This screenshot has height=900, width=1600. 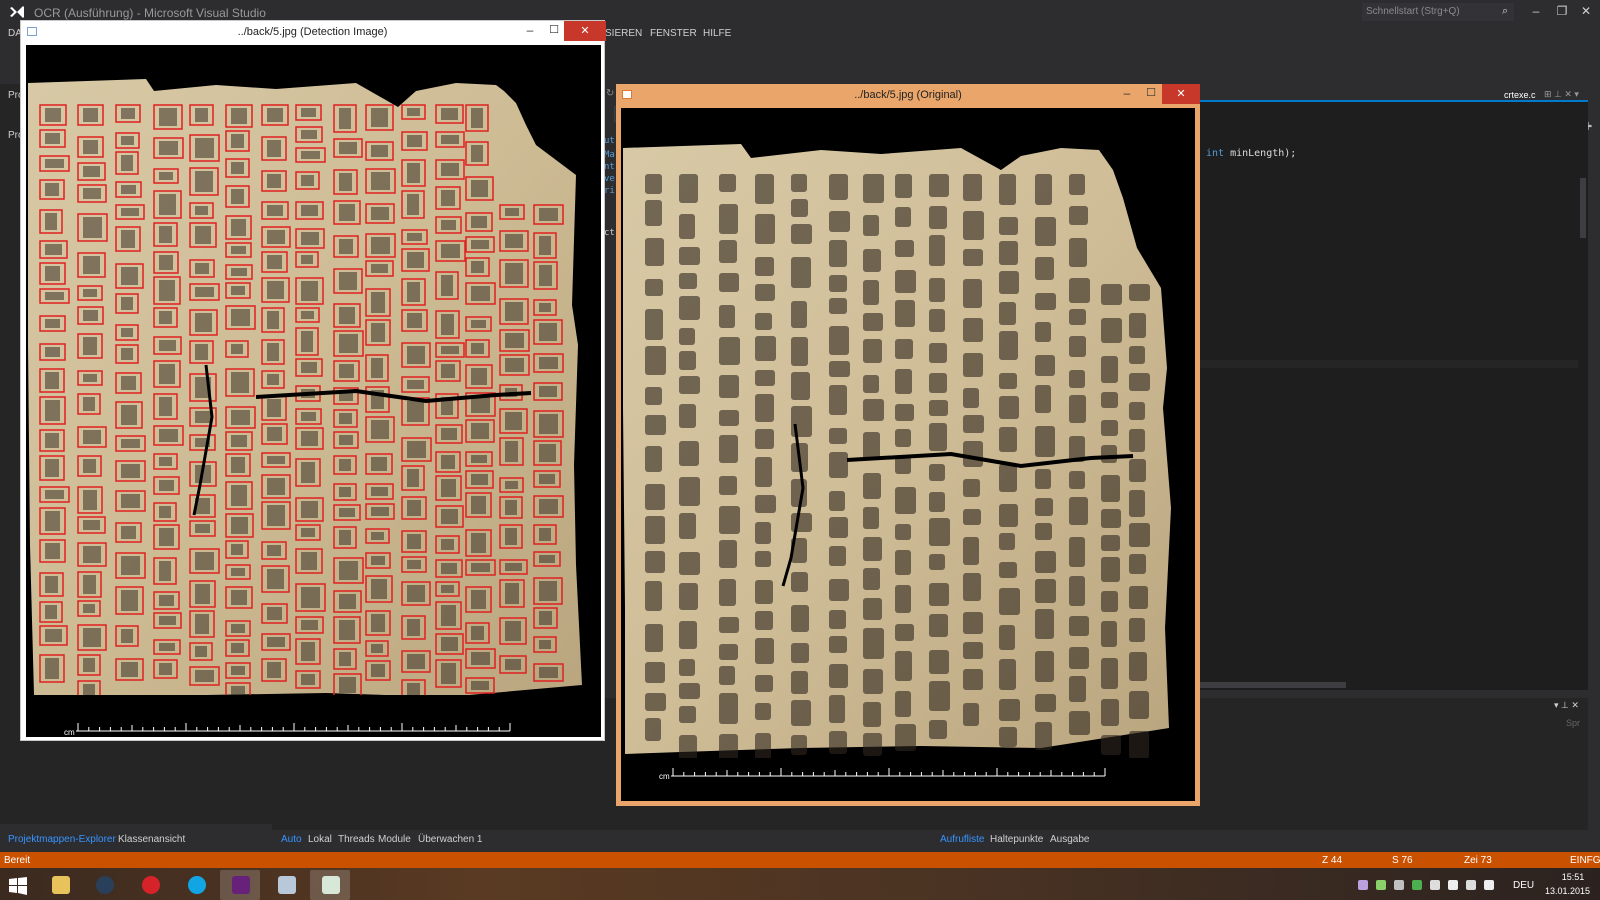 I want to click on tab-breakpoints: Haltepunkte, so click(x=1016, y=839).